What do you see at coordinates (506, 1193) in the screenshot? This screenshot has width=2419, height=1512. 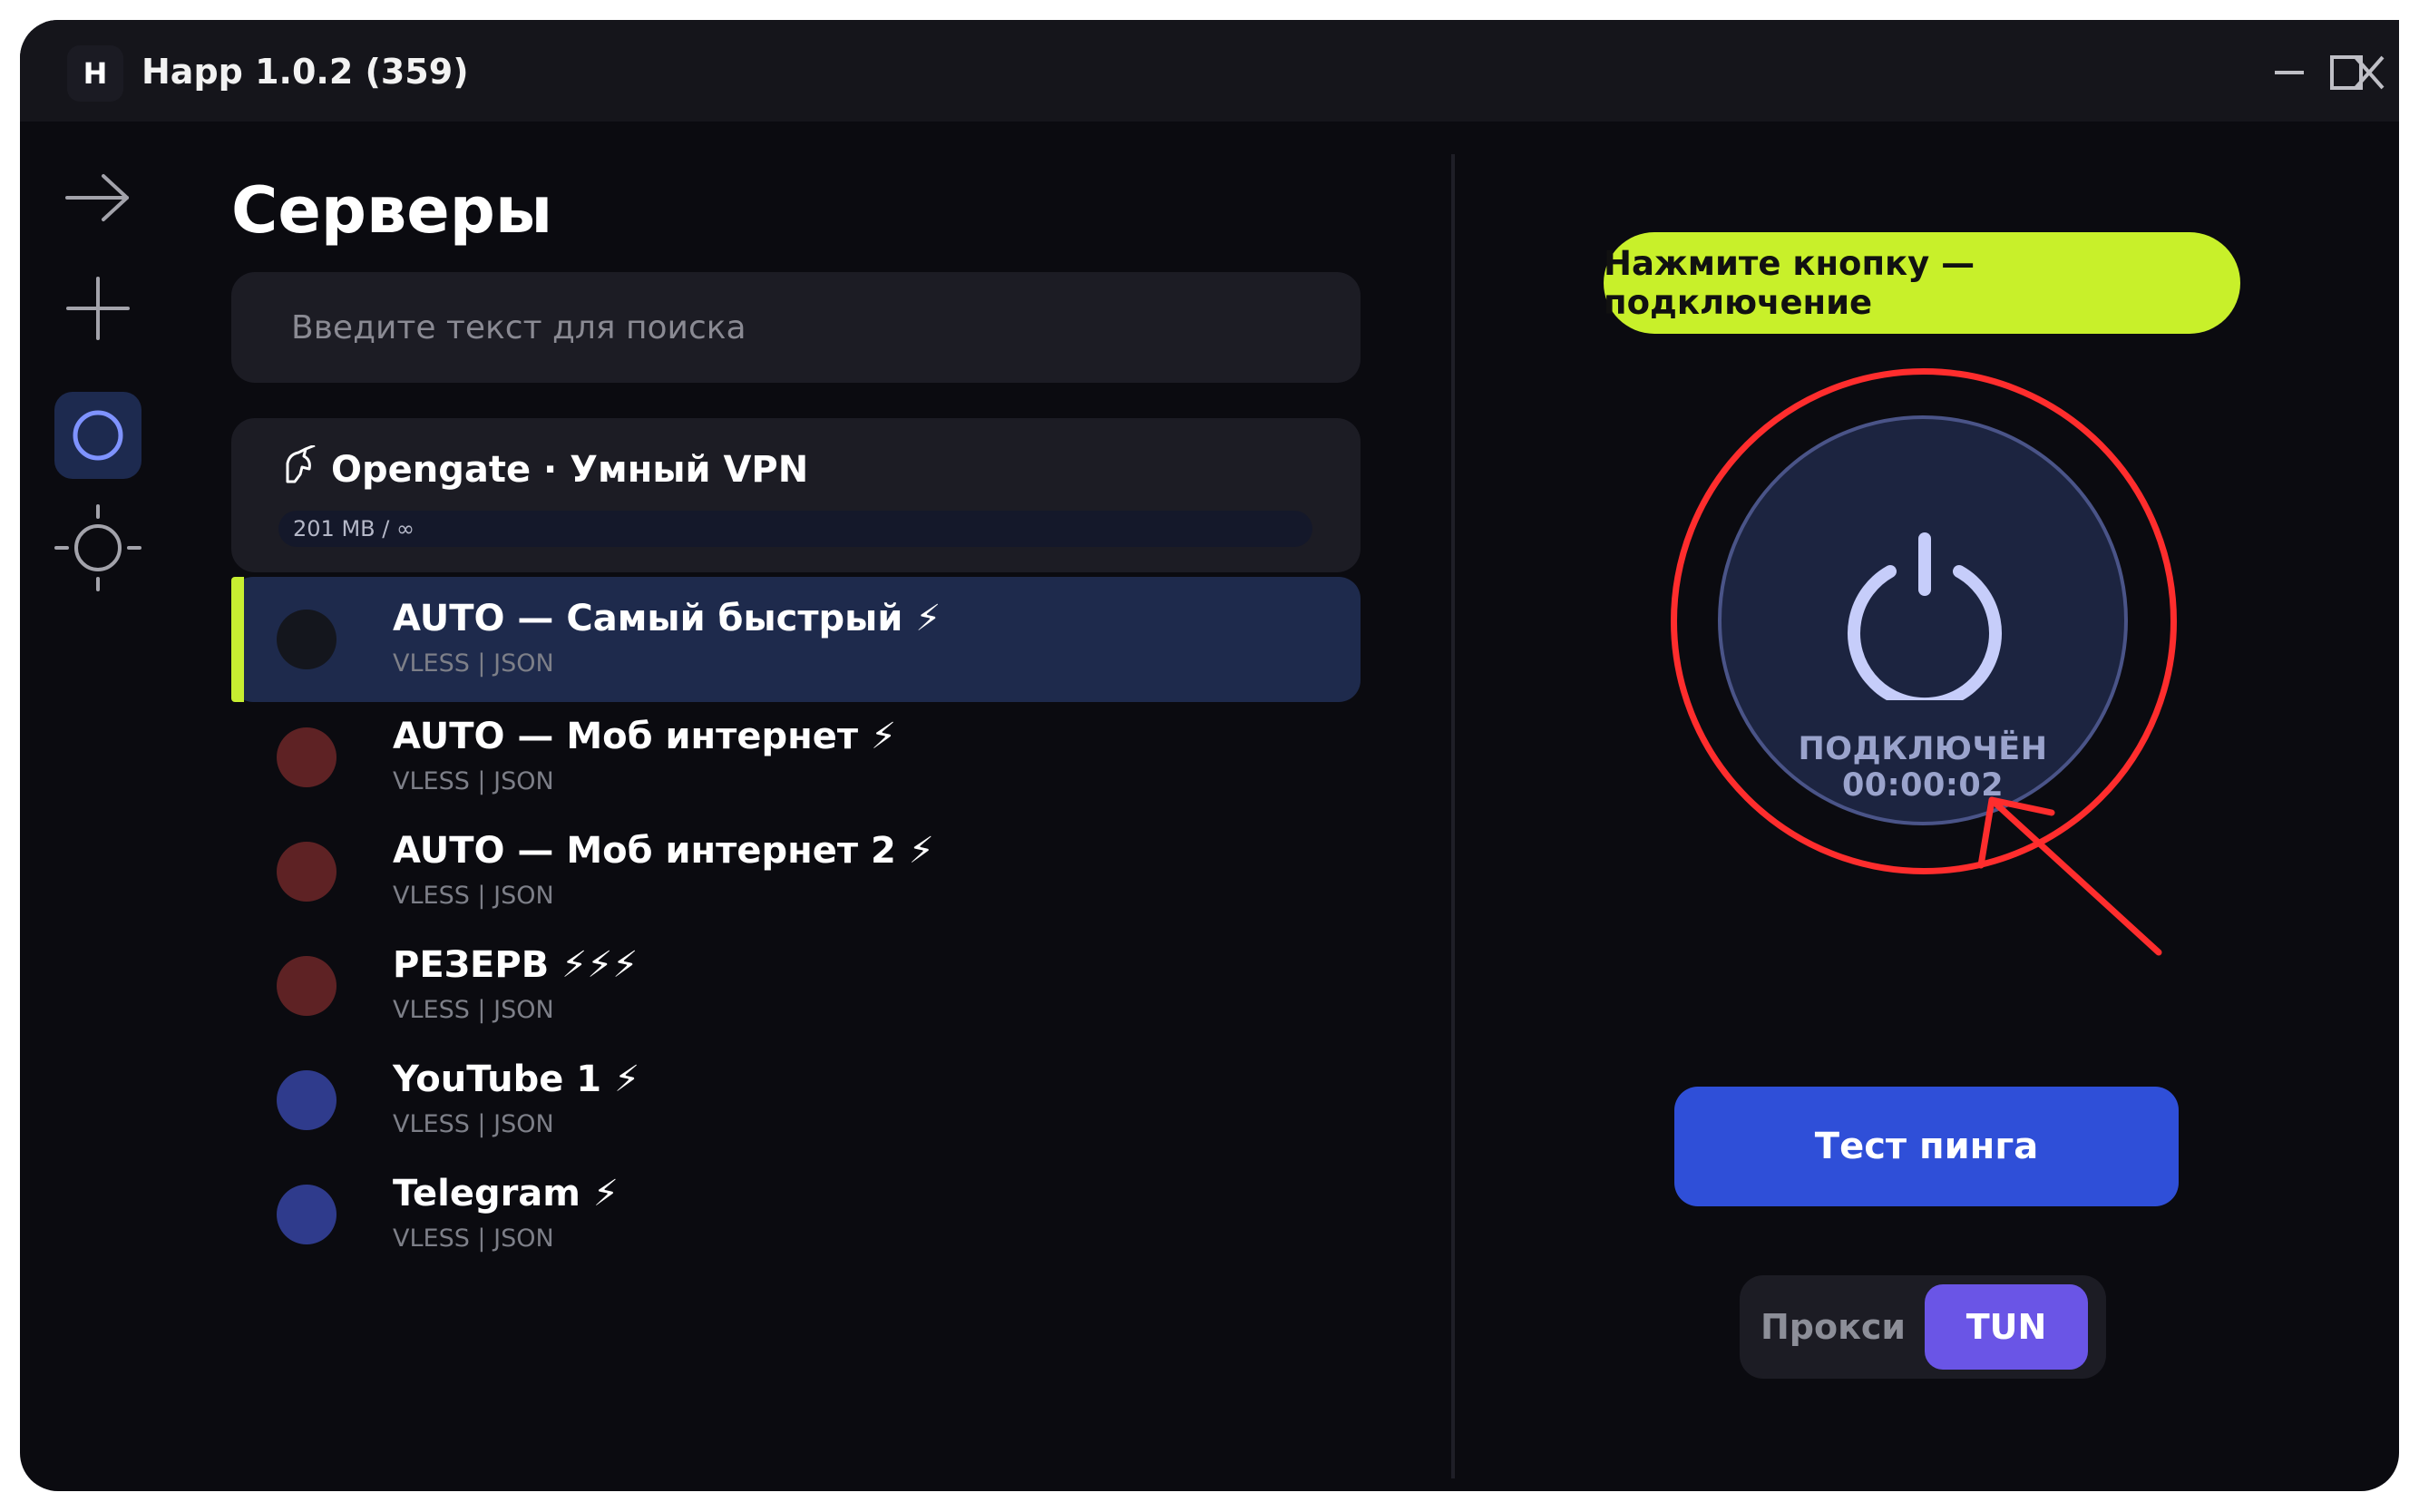 I see `server-name: Telegram ⚡` at bounding box center [506, 1193].